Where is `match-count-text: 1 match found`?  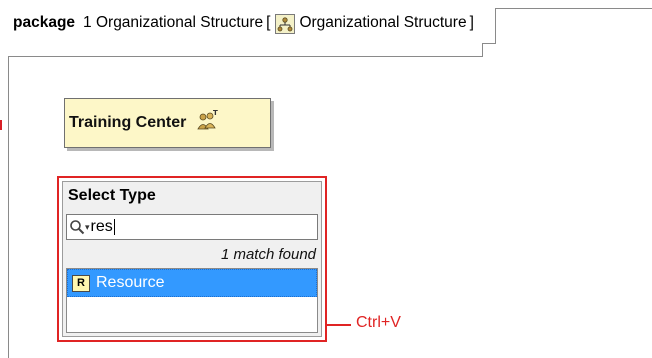 match-count-text: 1 match found is located at coordinates (268, 254).